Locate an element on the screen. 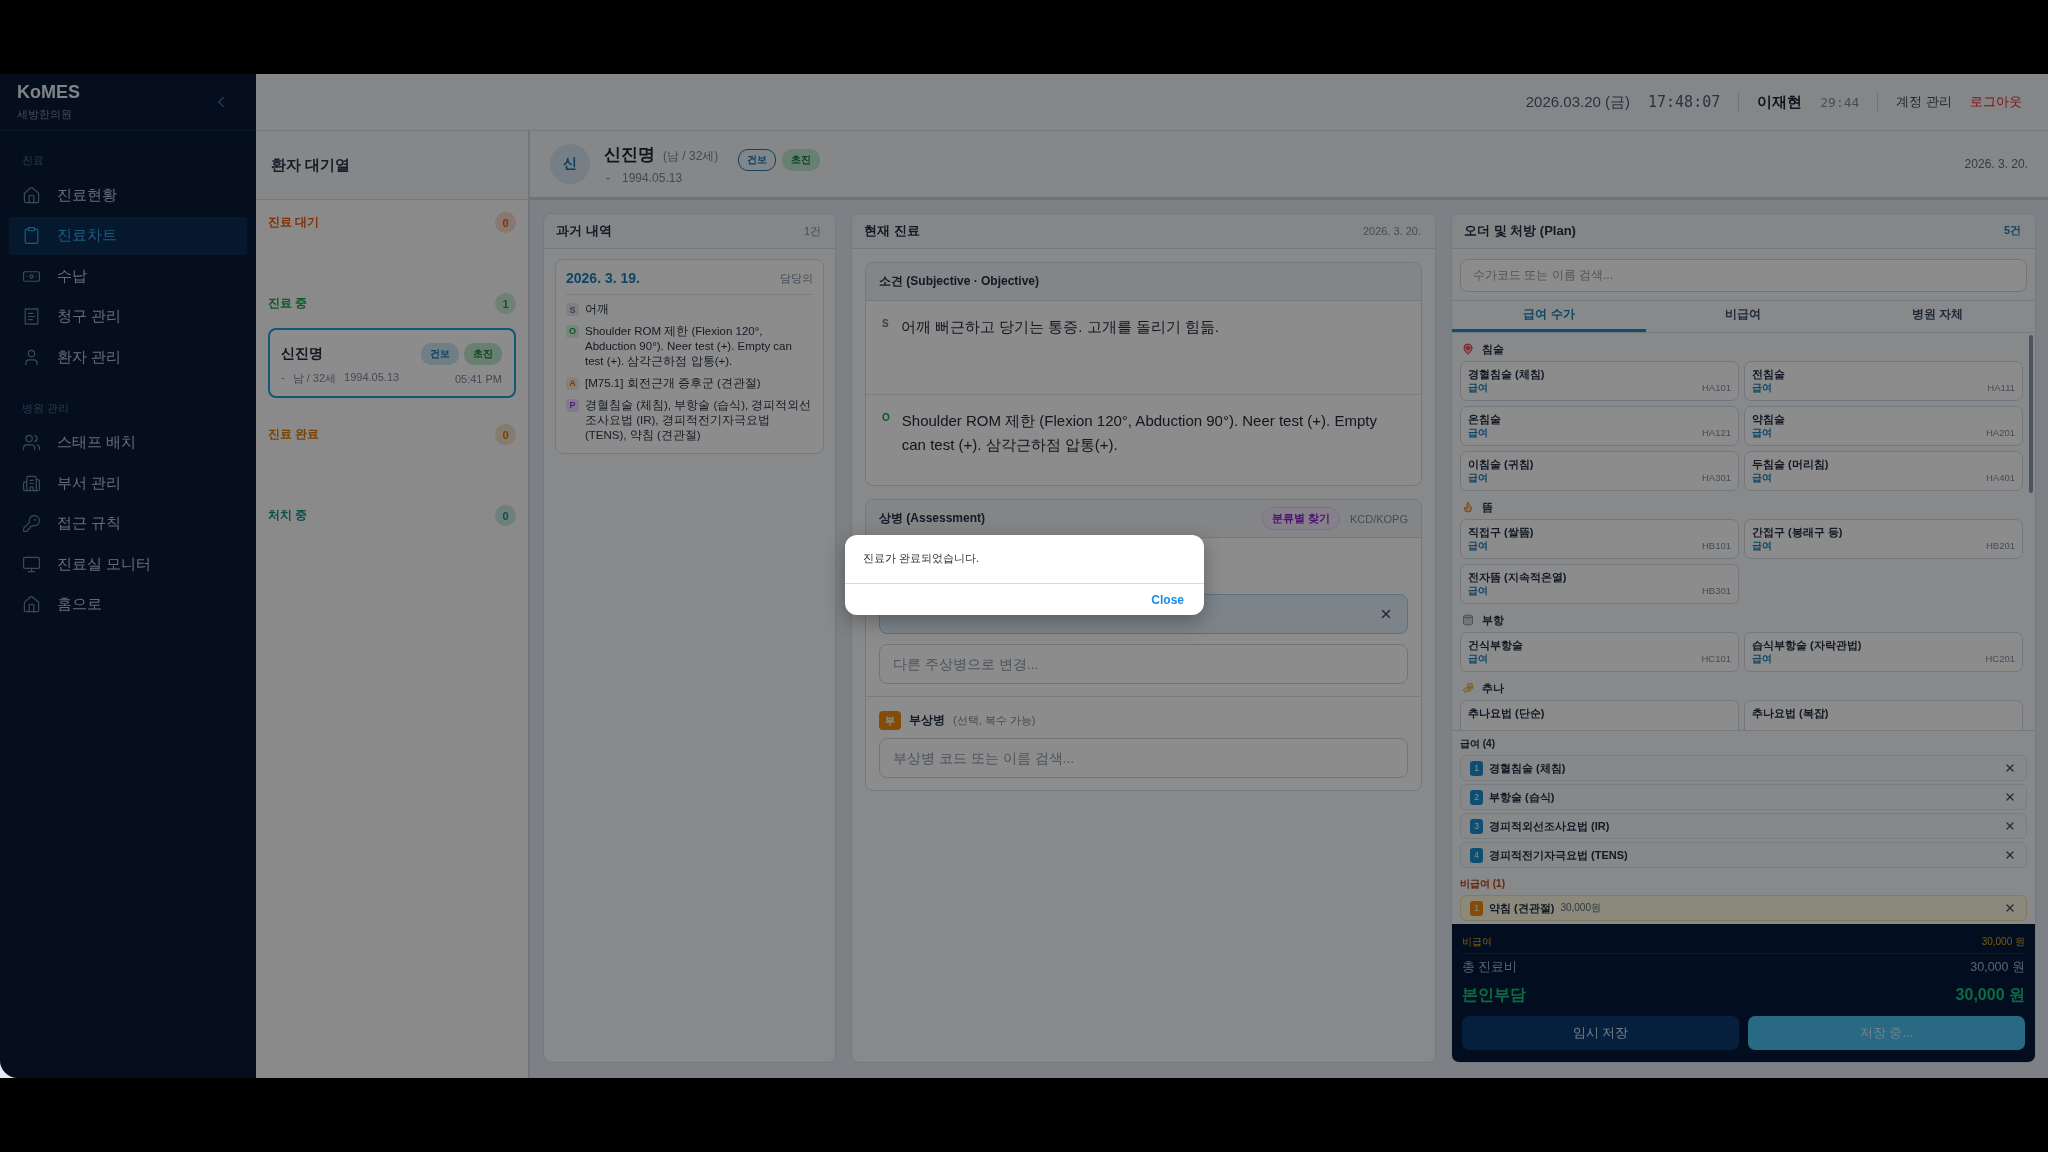 This screenshot has height=1152, width=2048. order-price: 30,000원 is located at coordinates (1580, 908).